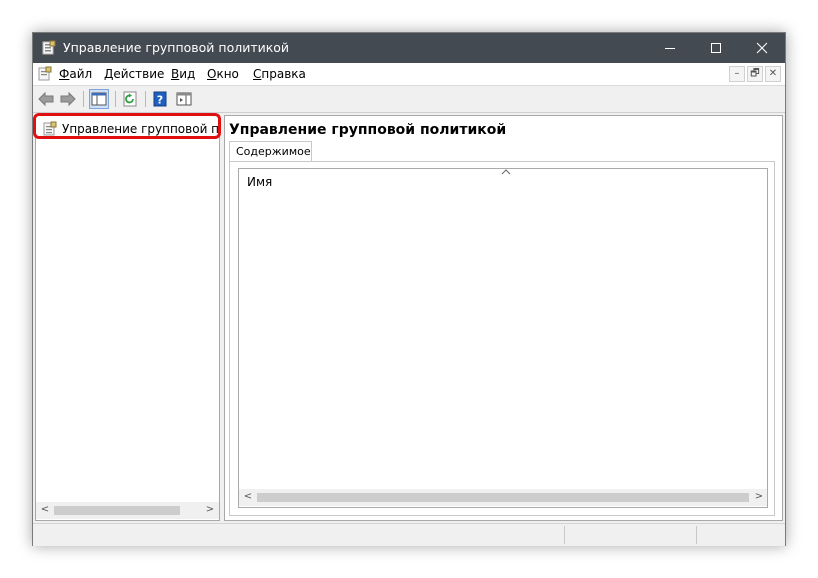 This screenshot has height=578, width=818. Describe the element at coordinates (506, 172) in the screenshot. I see `sort-ascending-icon` at that location.